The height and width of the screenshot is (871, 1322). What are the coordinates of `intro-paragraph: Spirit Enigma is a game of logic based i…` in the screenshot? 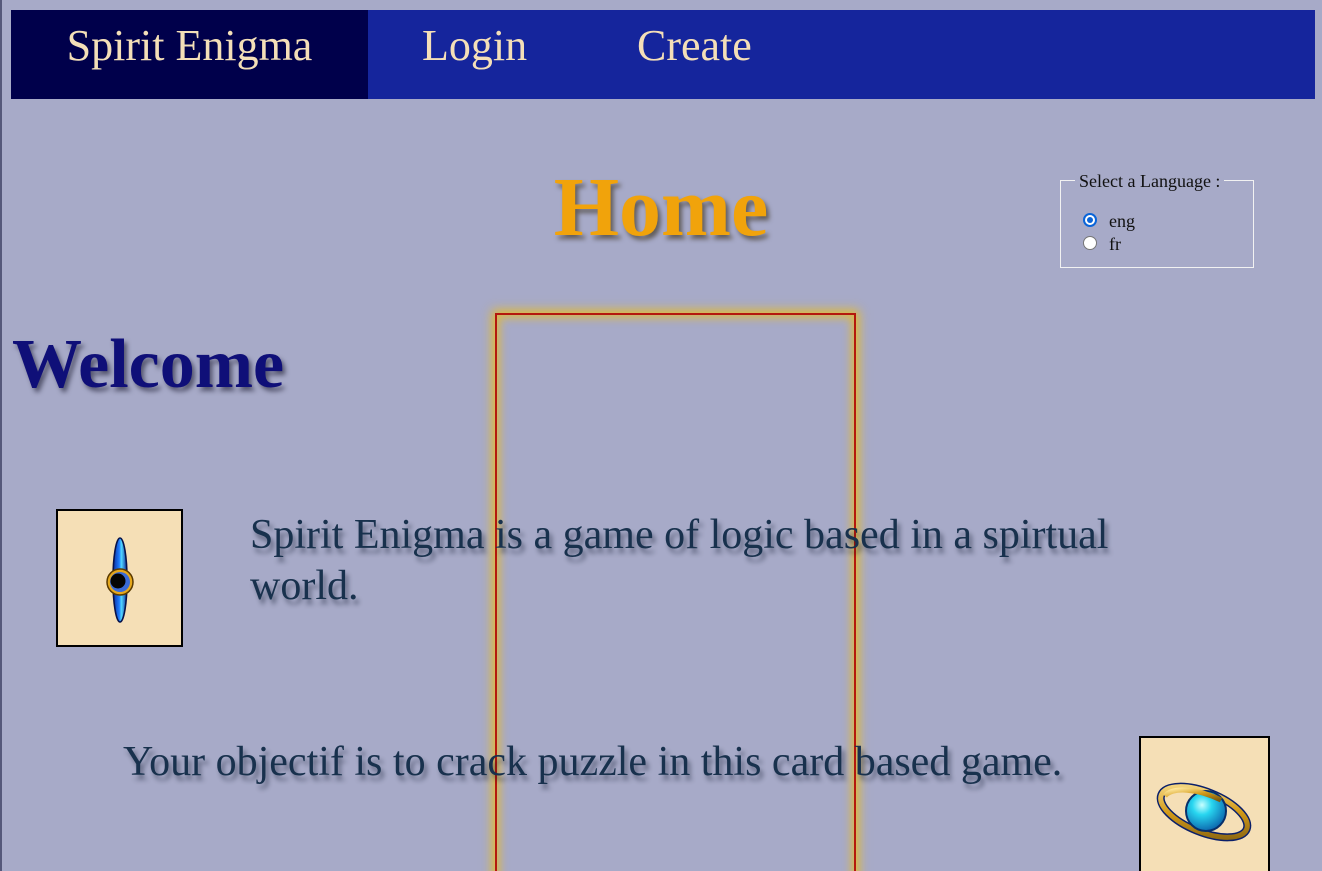 It's located at (679, 560).